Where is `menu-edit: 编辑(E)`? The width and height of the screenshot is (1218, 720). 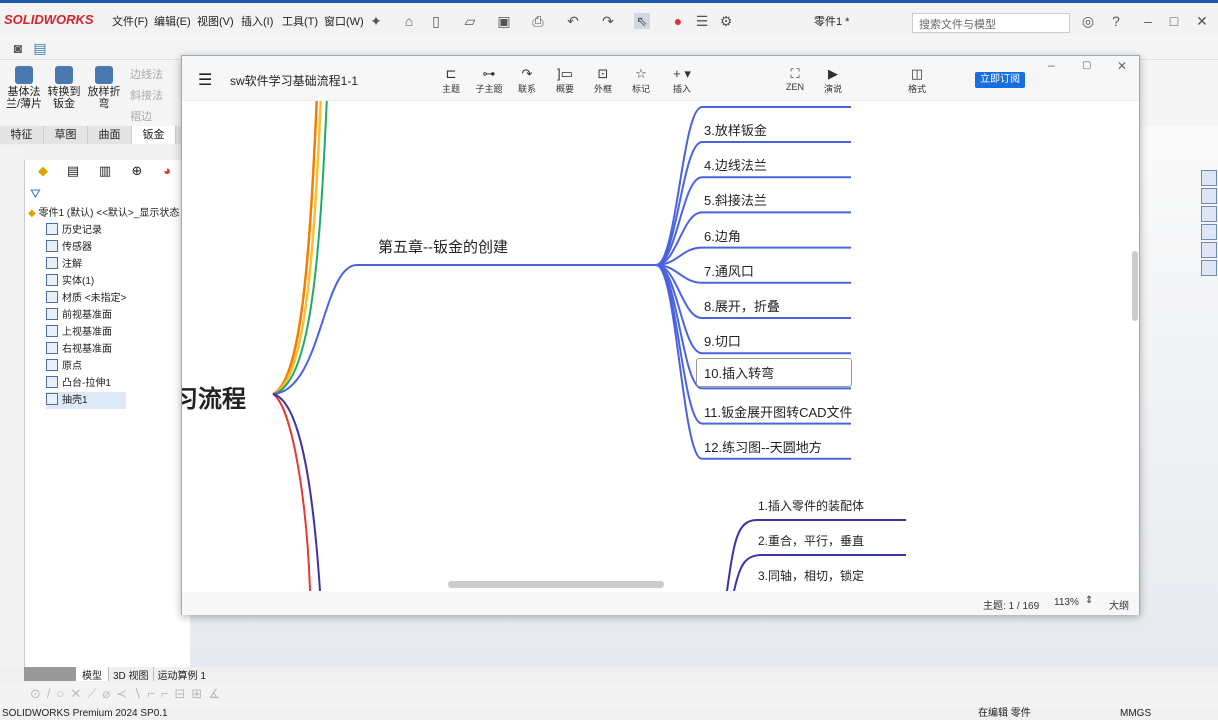 menu-edit: 编辑(E) is located at coordinates (172, 21).